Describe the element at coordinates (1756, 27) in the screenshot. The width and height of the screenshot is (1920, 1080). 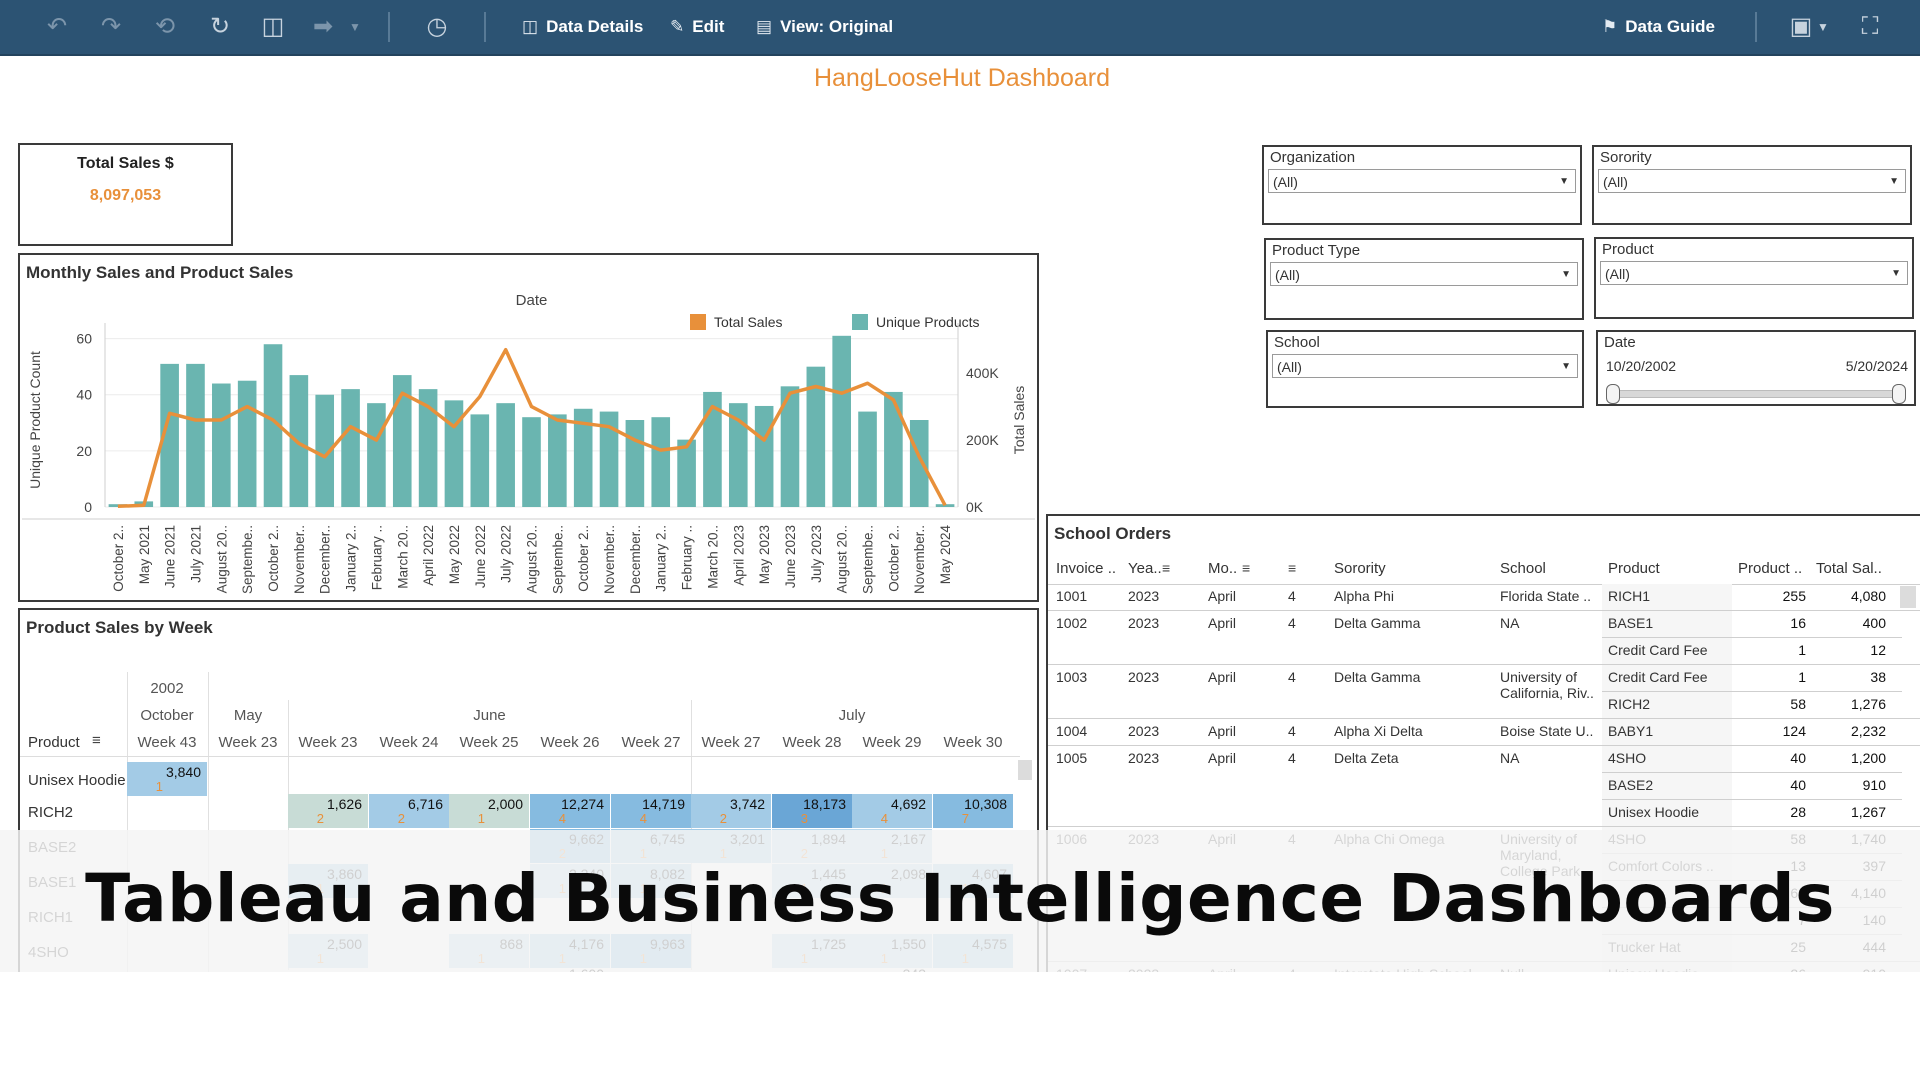
I see `toolbar-divider` at that location.